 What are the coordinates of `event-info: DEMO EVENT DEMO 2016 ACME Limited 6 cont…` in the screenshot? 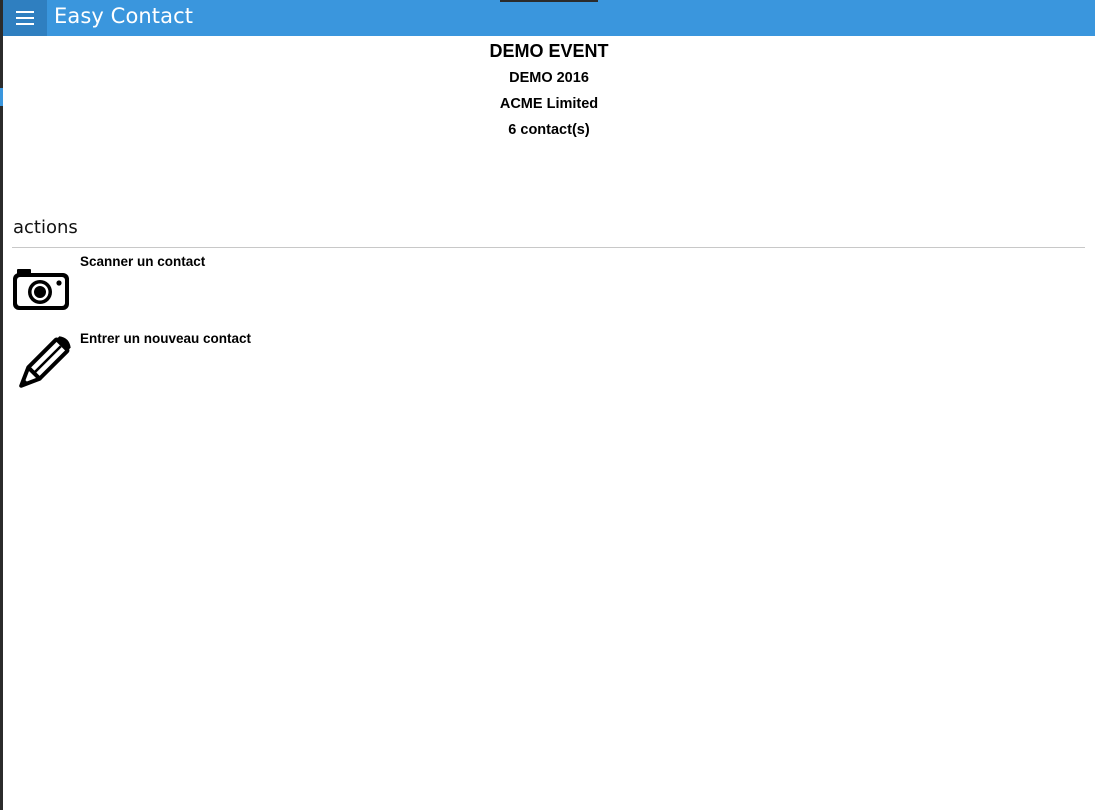 It's located at (549, 89).